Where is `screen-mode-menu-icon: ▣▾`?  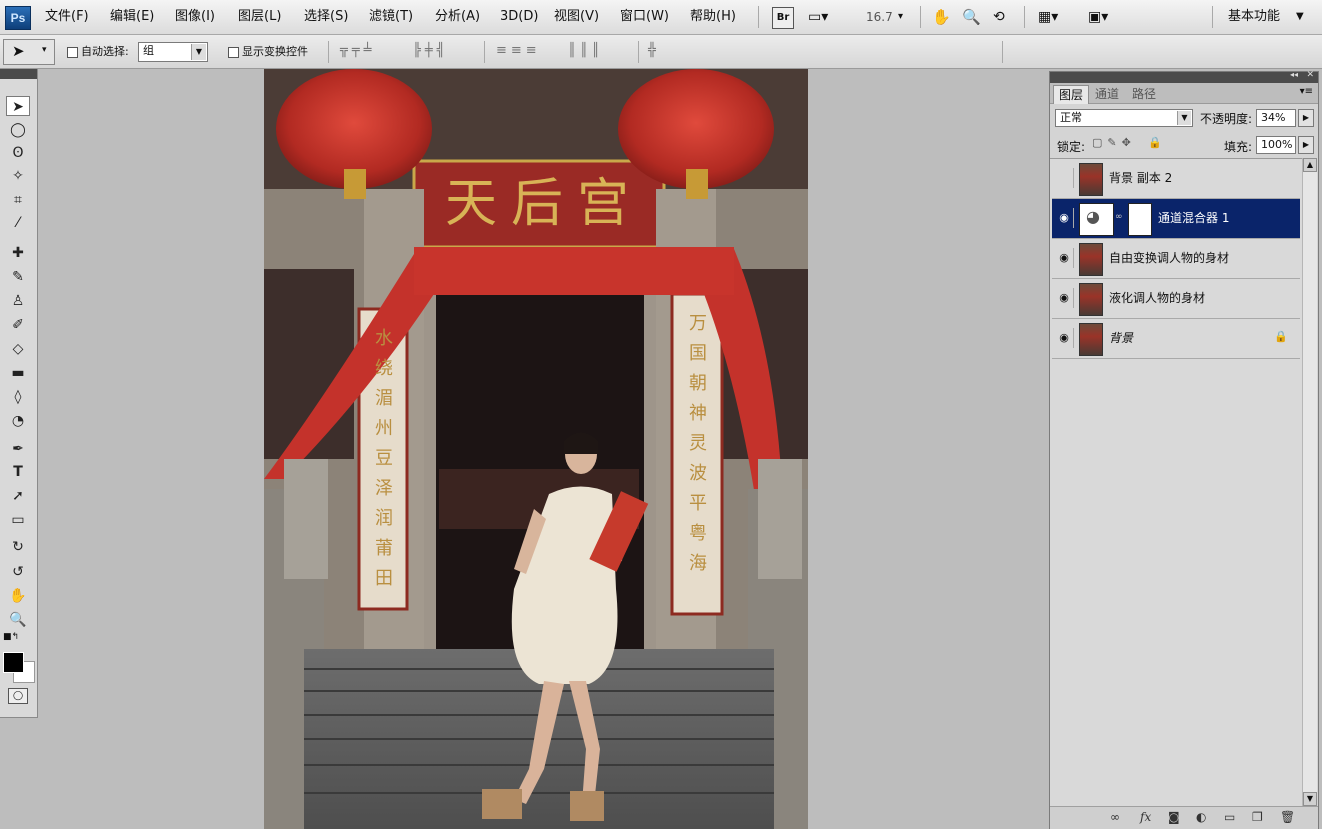
screen-mode-menu-icon: ▣▾ is located at coordinates (1098, 17).